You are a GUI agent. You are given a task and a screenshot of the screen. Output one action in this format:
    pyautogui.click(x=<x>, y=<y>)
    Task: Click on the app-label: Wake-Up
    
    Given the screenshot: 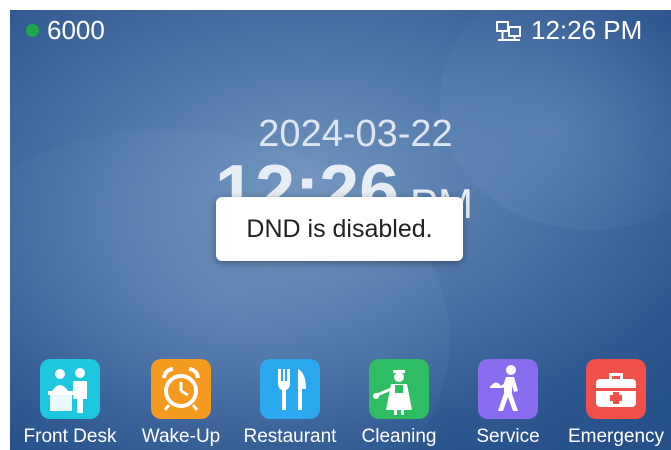 What is the action you would take?
    pyautogui.click(x=181, y=436)
    